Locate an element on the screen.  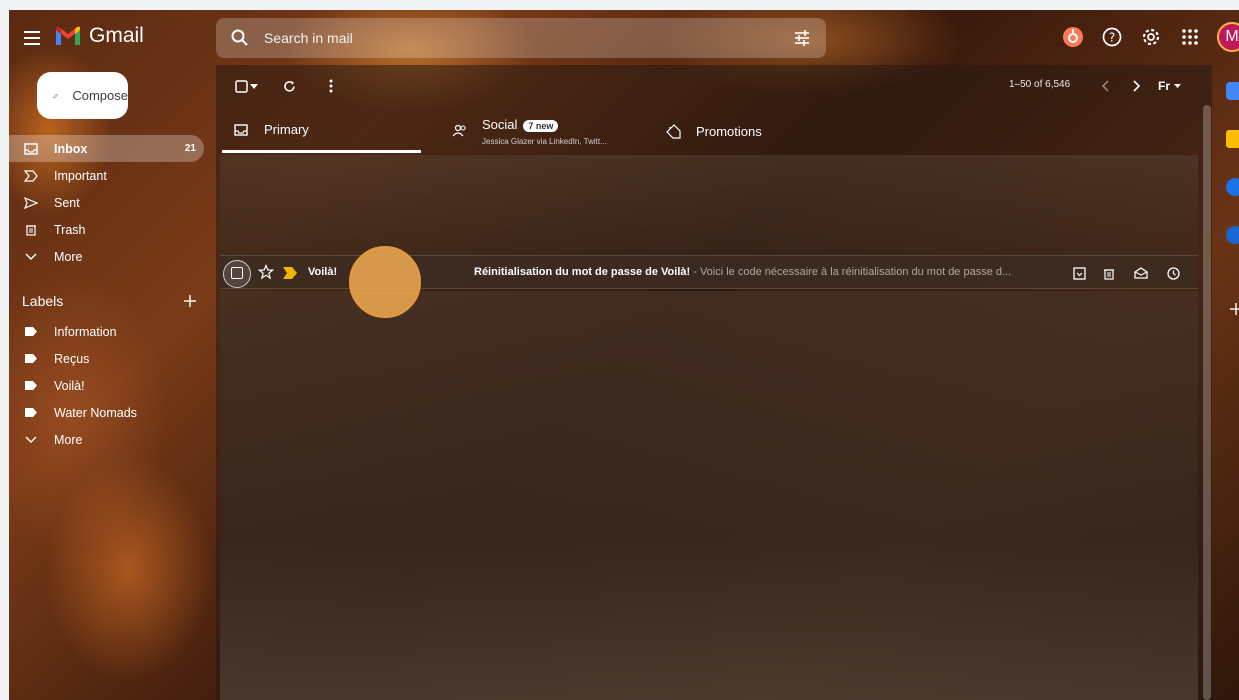
extension-icon is located at coordinates (1073, 37).